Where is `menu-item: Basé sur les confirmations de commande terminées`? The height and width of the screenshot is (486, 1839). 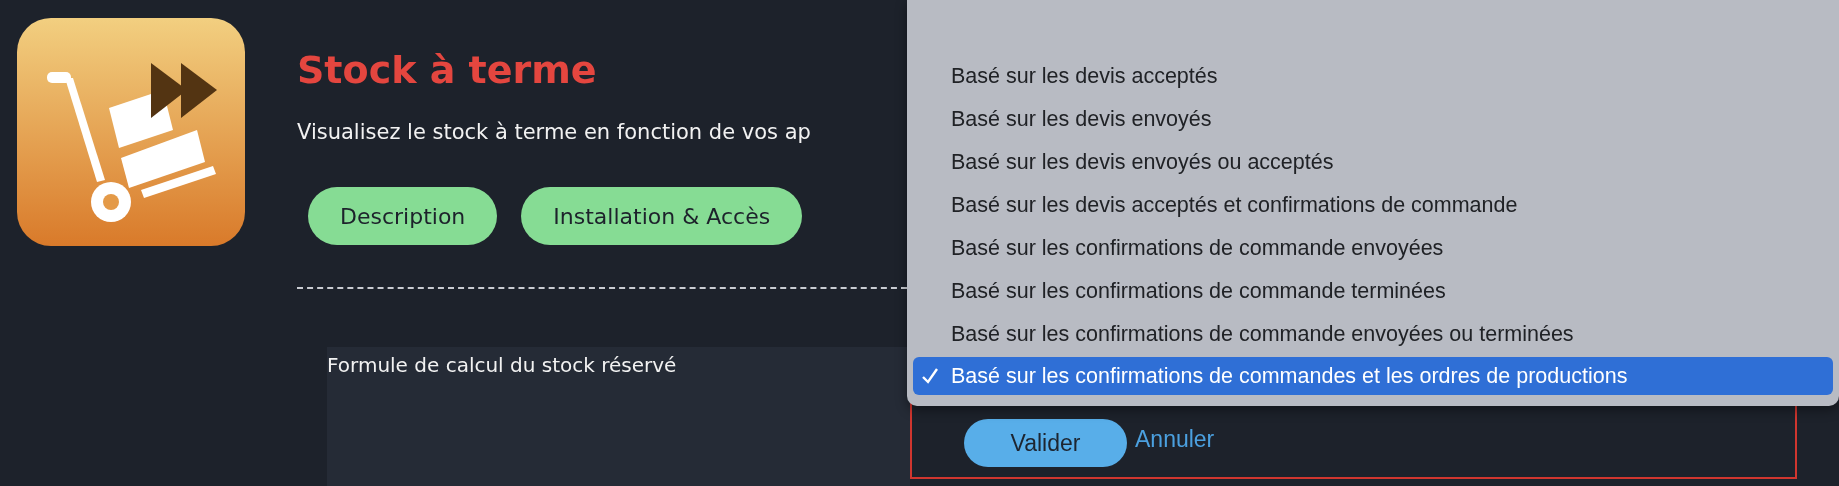 menu-item: Basé sur les confirmations de commande terminées is located at coordinates (1373, 291).